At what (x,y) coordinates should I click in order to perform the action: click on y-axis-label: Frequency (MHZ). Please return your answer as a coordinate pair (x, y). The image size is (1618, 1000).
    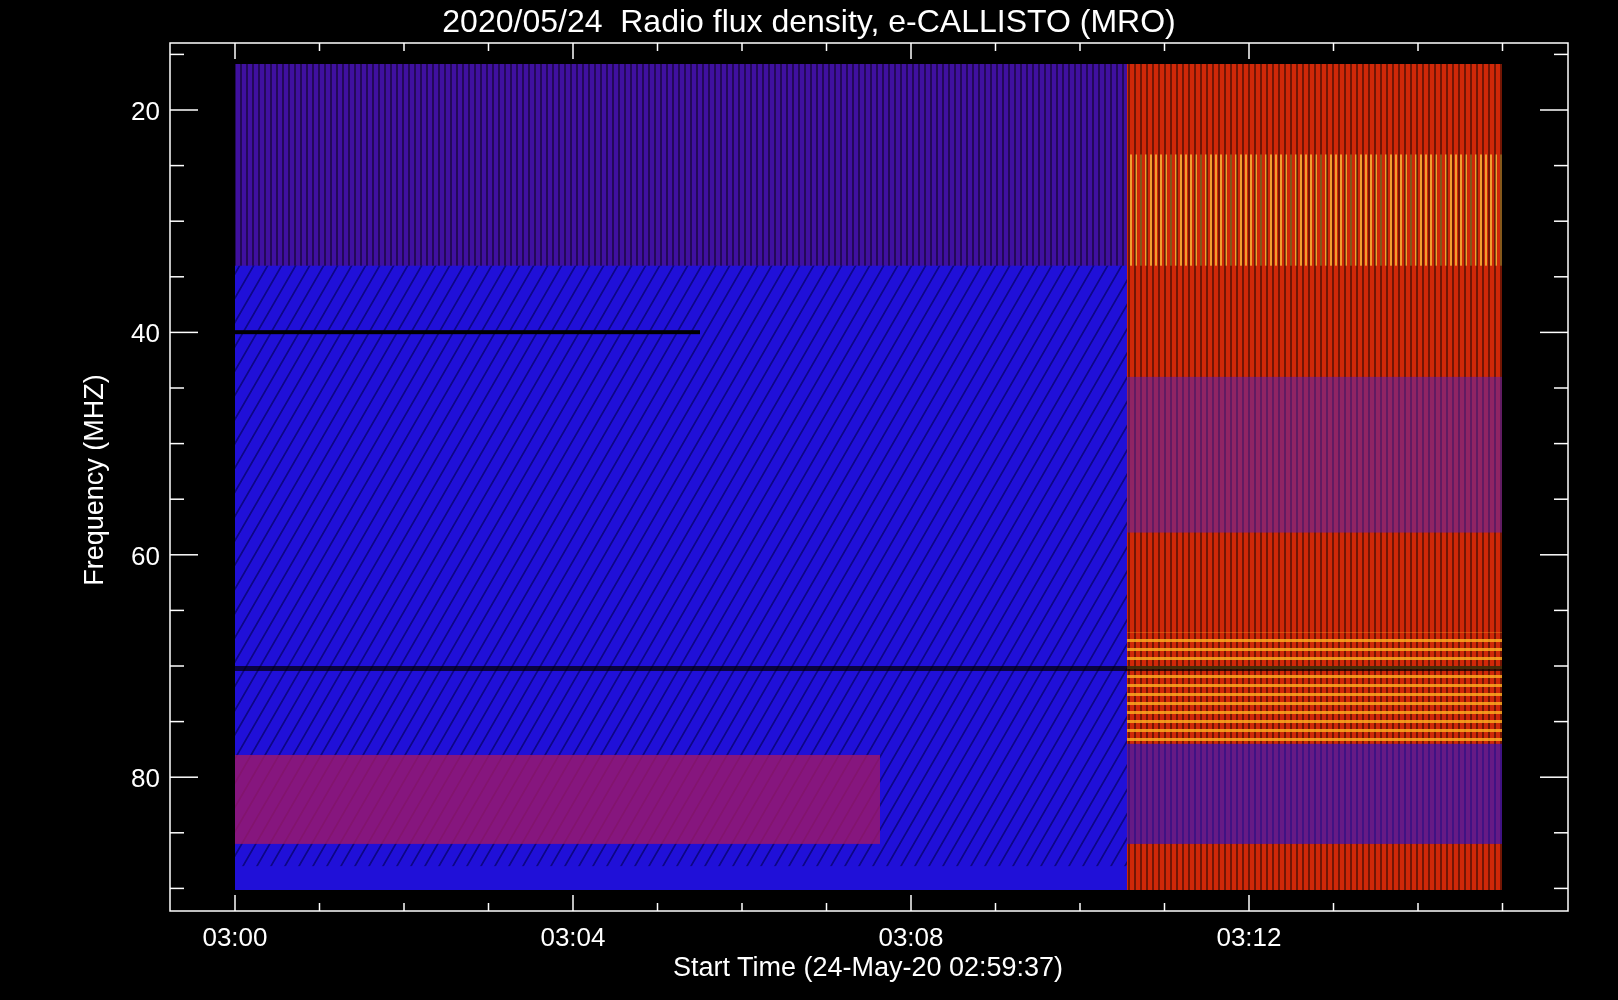
    Looking at the image, I should click on (94, 480).